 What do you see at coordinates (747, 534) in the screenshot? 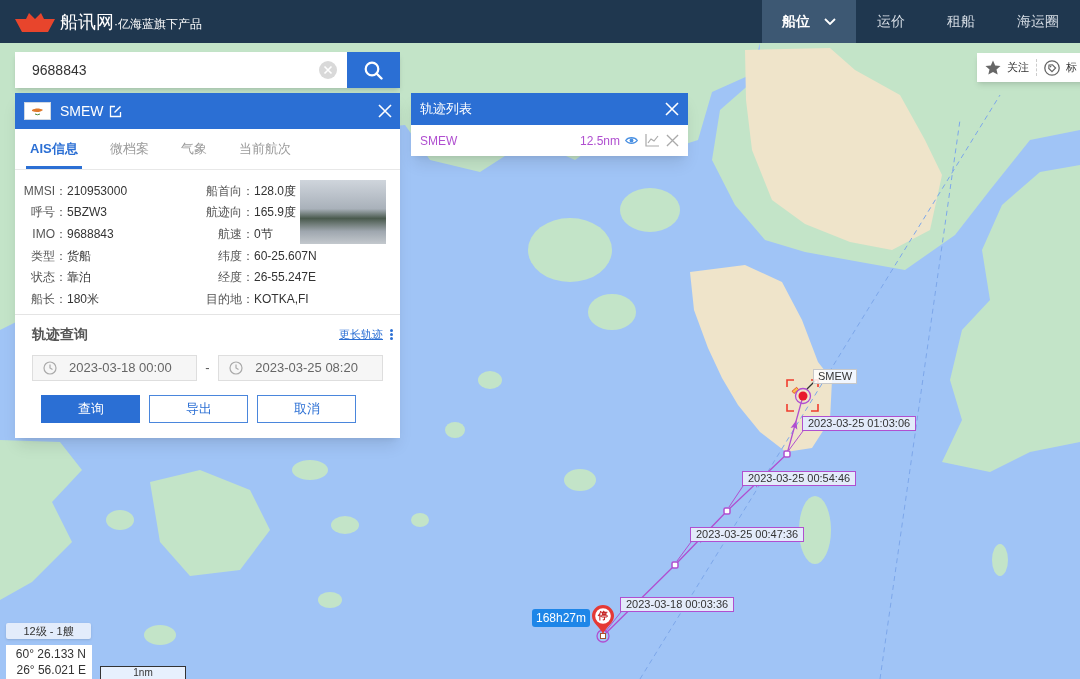
I see `track-time-label: 2023-03-25 00:47:36` at bounding box center [747, 534].